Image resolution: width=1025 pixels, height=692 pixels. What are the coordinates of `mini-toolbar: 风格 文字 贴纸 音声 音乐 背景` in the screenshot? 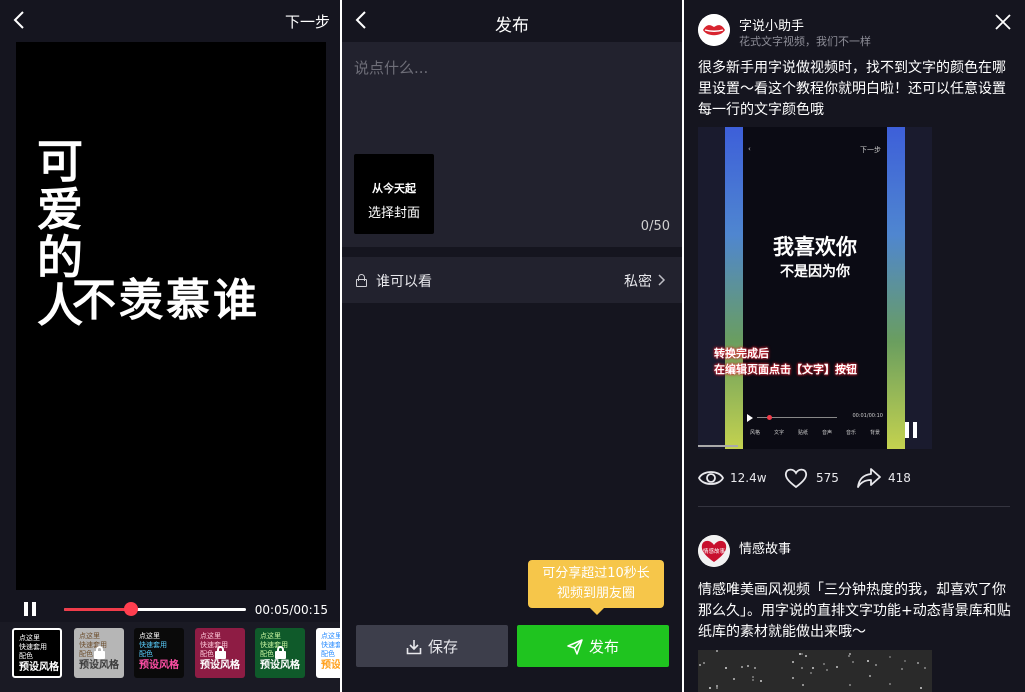 It's located at (815, 432).